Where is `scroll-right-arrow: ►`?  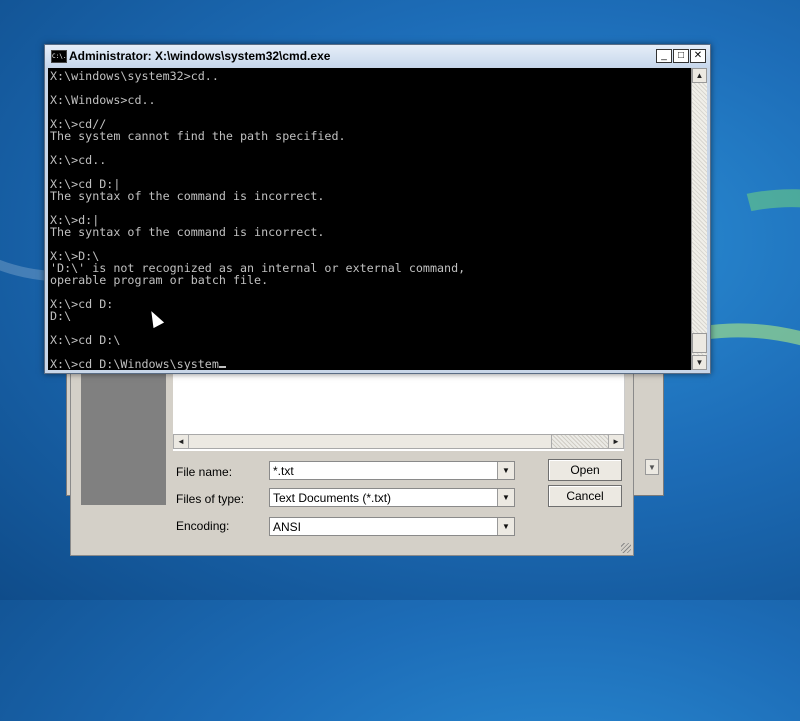 scroll-right-arrow: ► is located at coordinates (615, 441).